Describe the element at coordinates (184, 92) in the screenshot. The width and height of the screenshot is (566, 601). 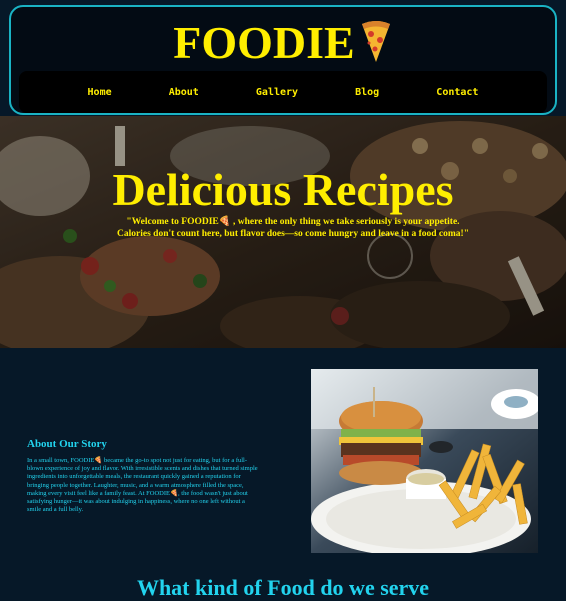
I see `nav-about: About` at that location.